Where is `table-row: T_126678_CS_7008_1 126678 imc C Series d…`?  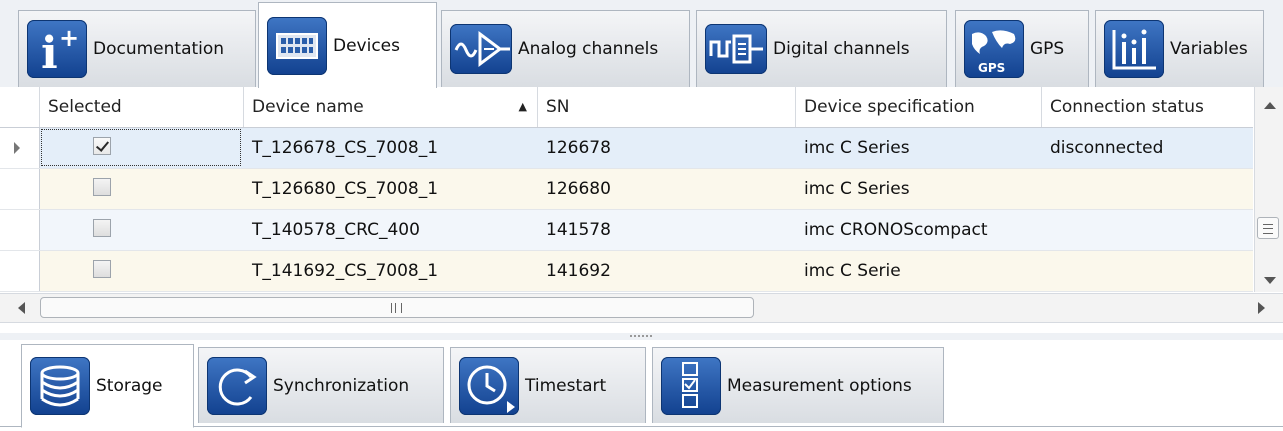 table-row: T_126678_CS_7008_1 126678 imc C Series d… is located at coordinates (626, 148).